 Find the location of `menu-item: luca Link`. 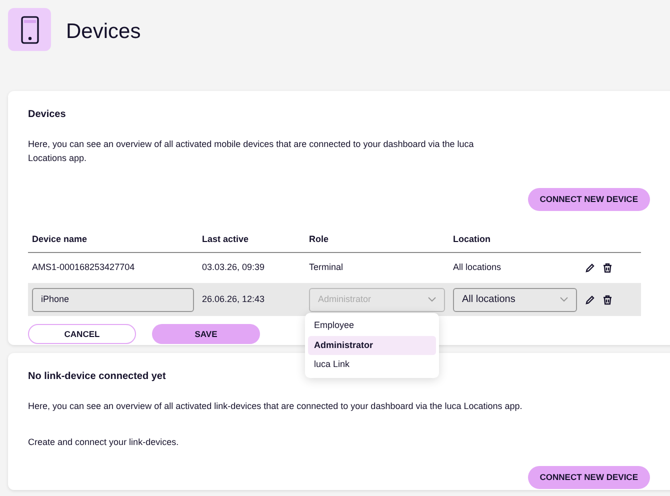

menu-item: luca Link is located at coordinates (372, 365).